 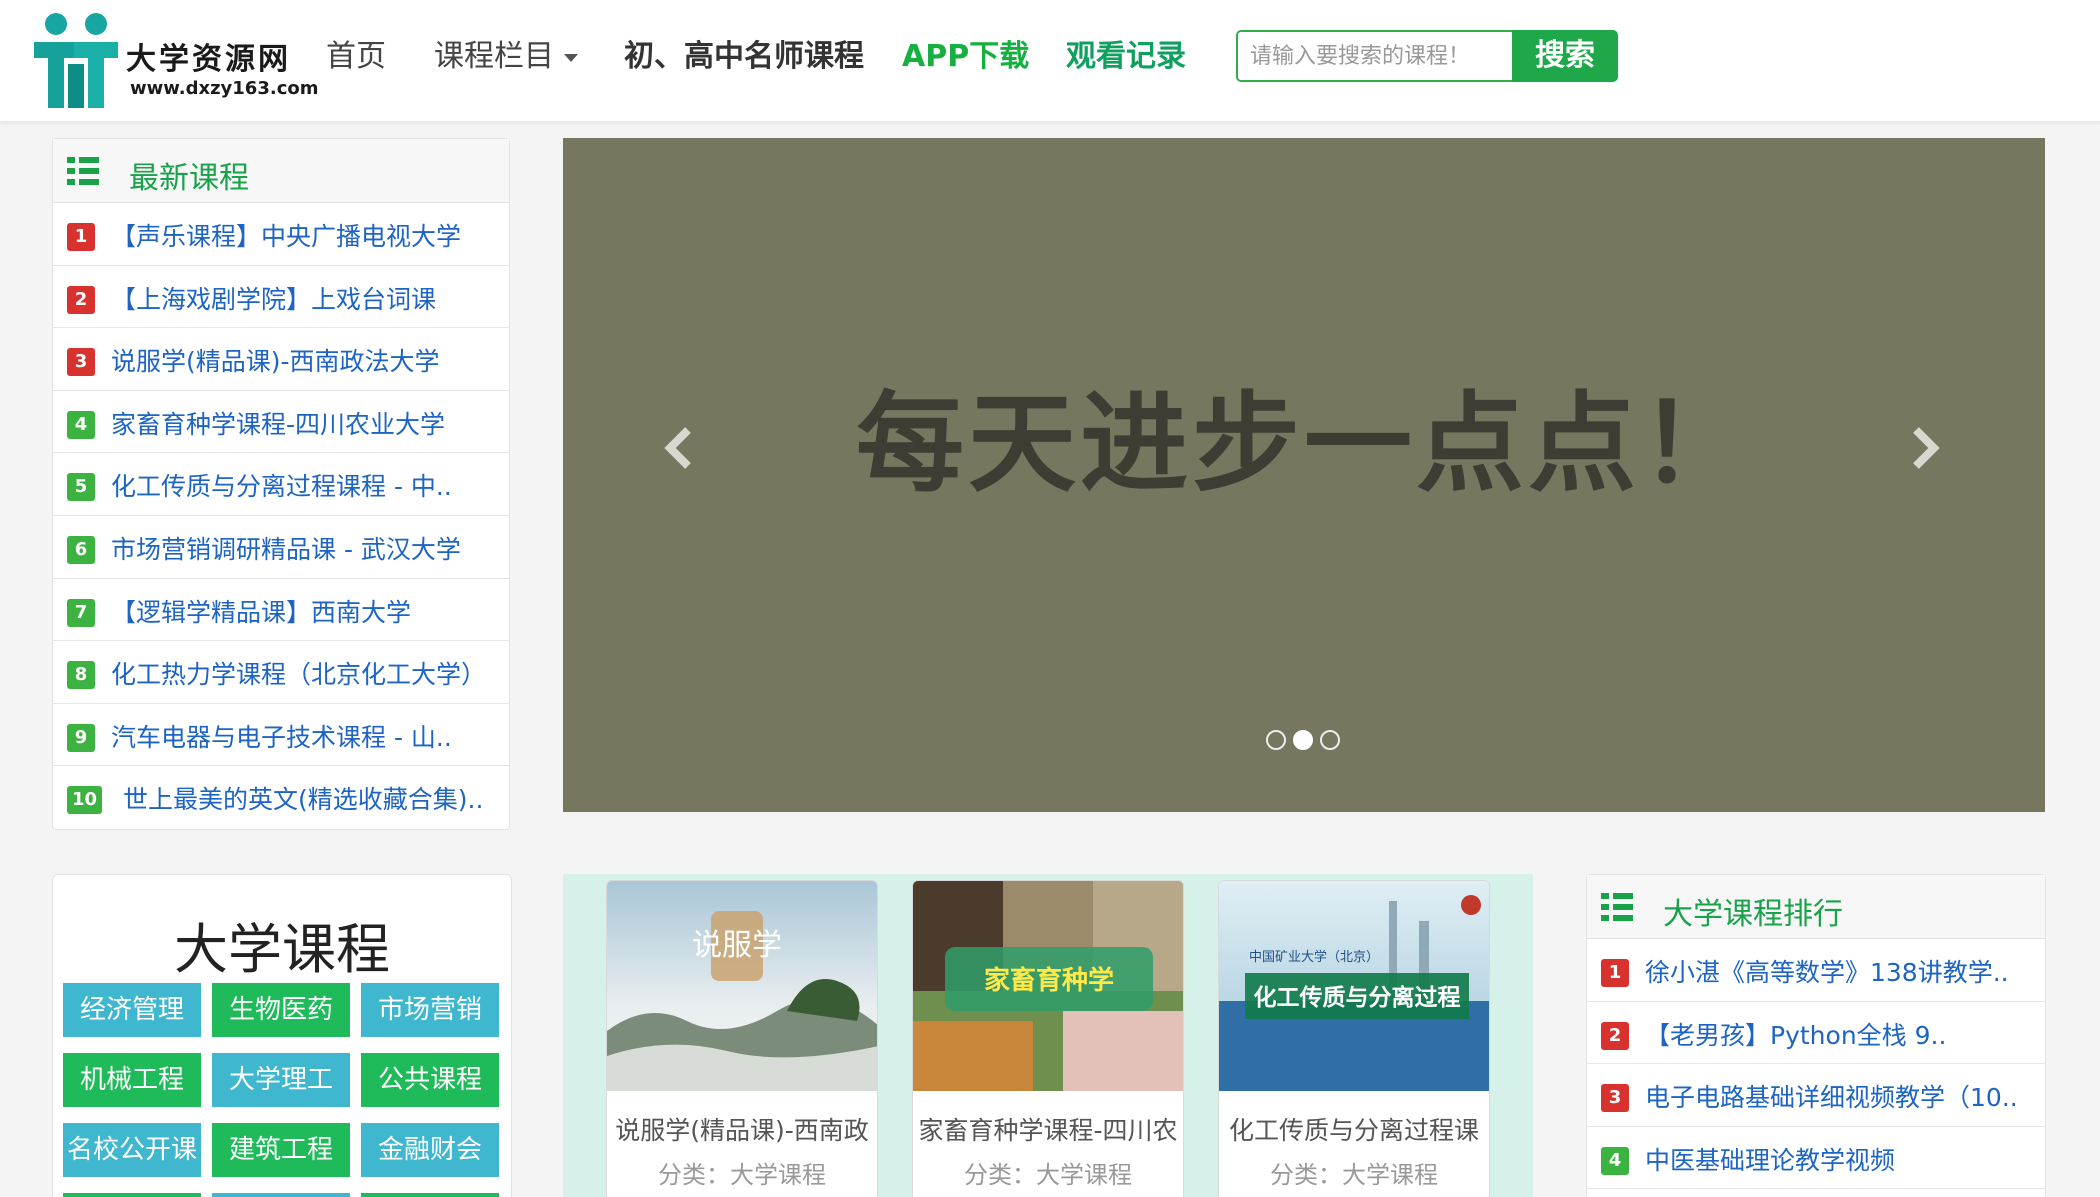 I want to click on list-item: 4 家畜育种学课程-四川农业大学, so click(x=281, y=422).